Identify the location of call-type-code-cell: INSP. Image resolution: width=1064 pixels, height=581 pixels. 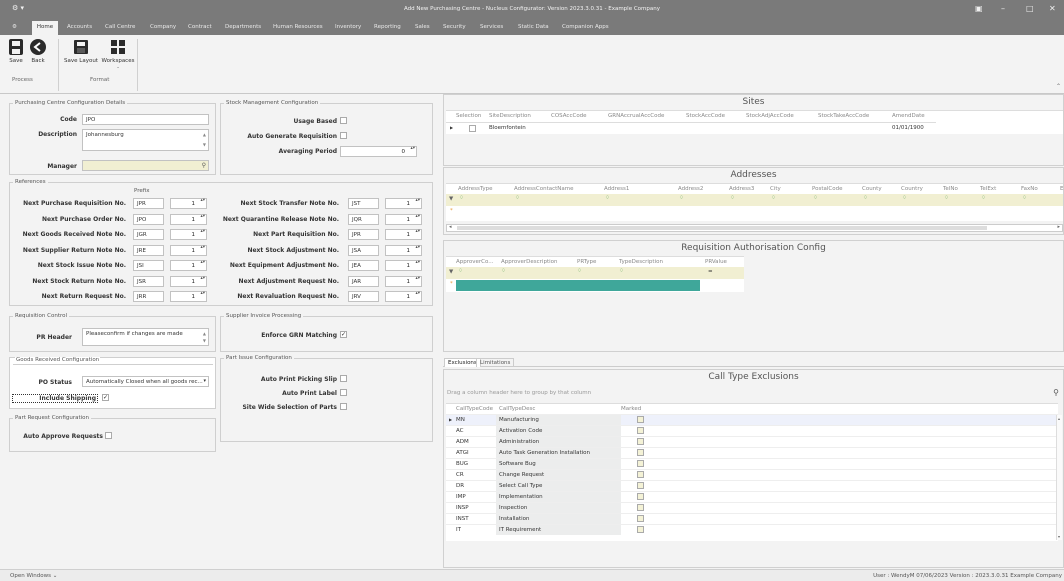
(462, 508).